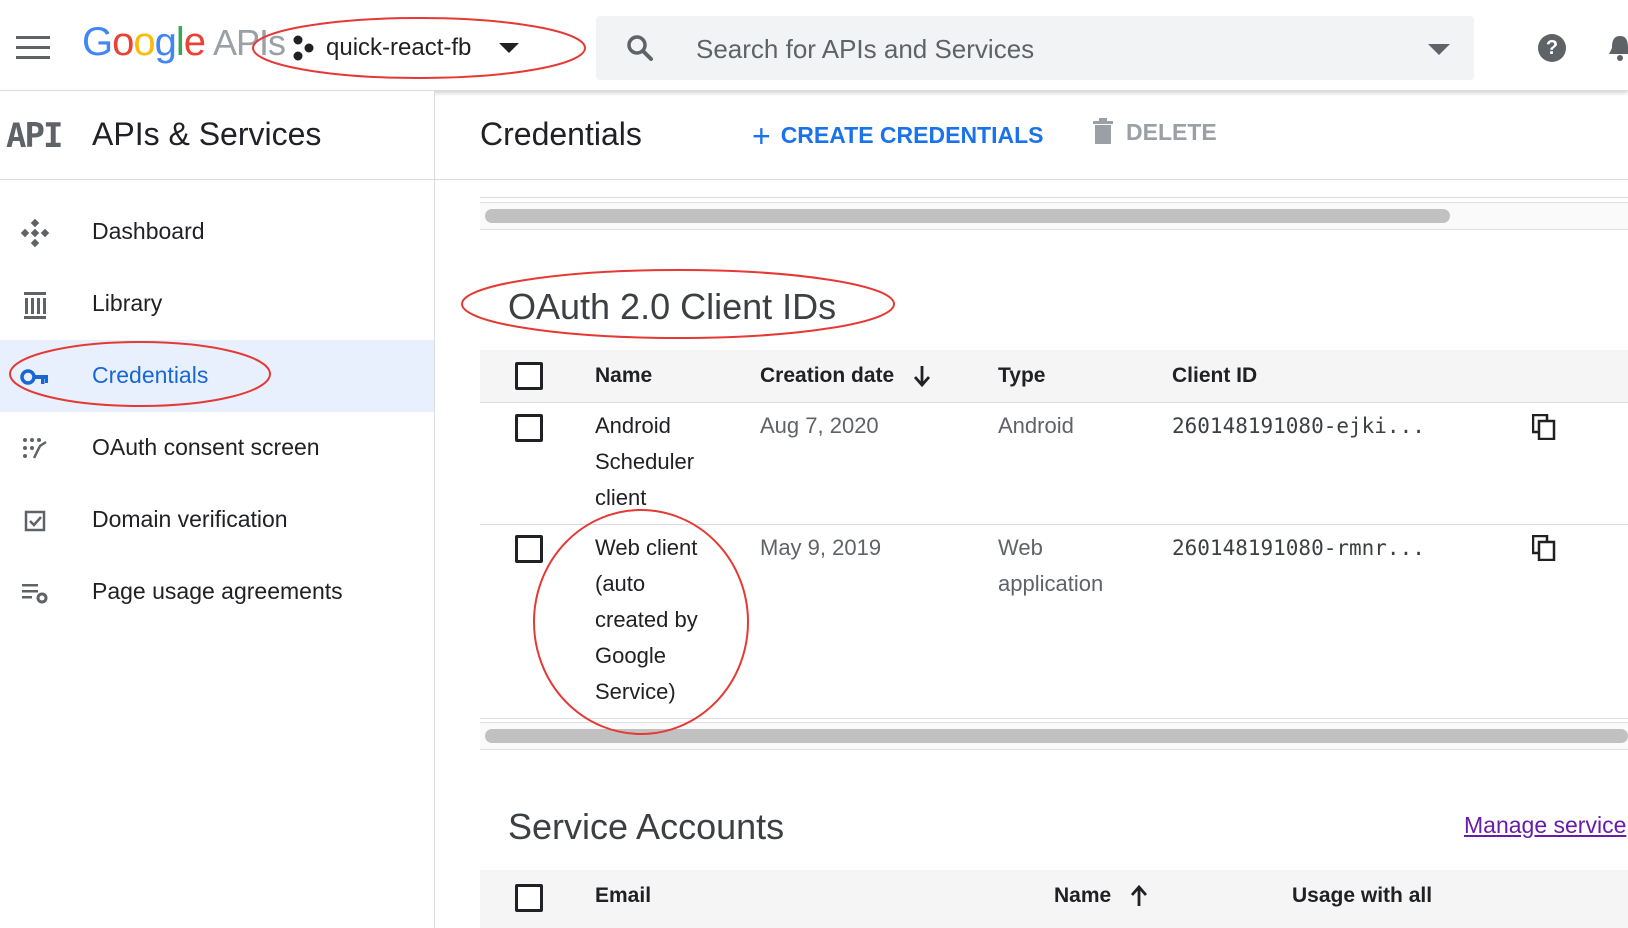  I want to click on sidebar-item-label: OAuth consent screen, so click(206, 447).